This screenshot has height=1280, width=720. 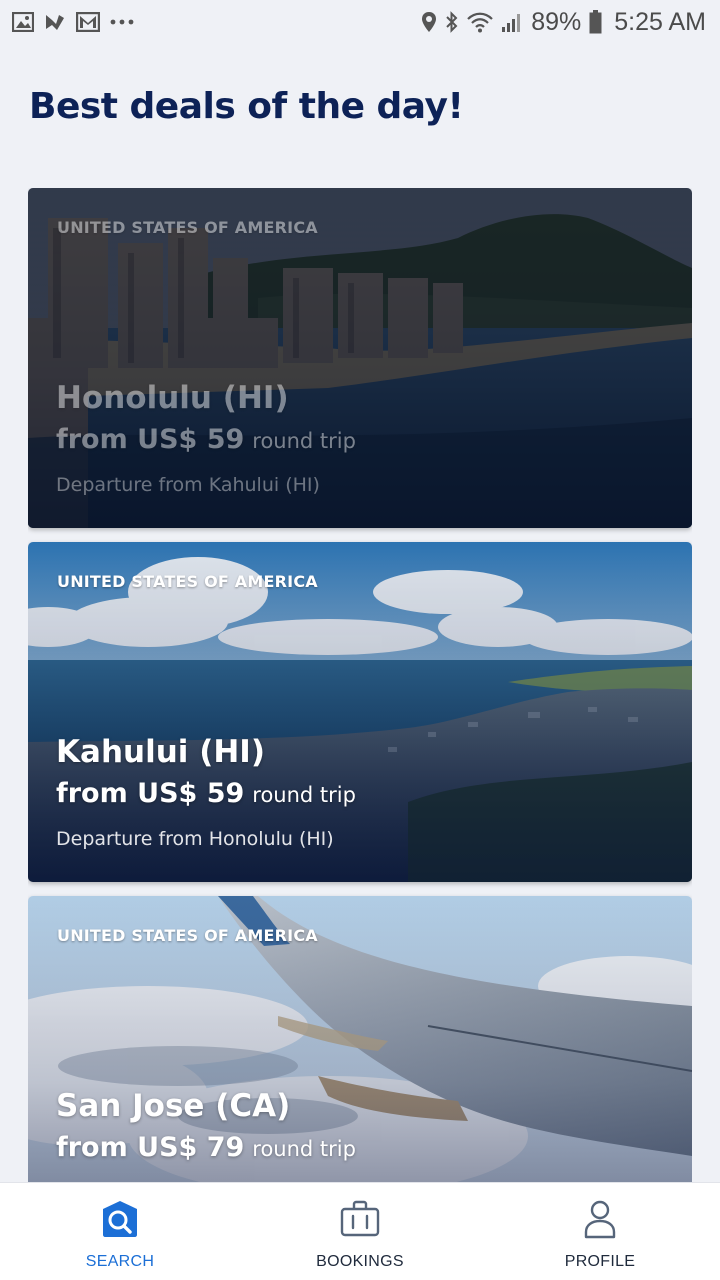 I want to click on missed-call-icon, so click(x=55, y=22).